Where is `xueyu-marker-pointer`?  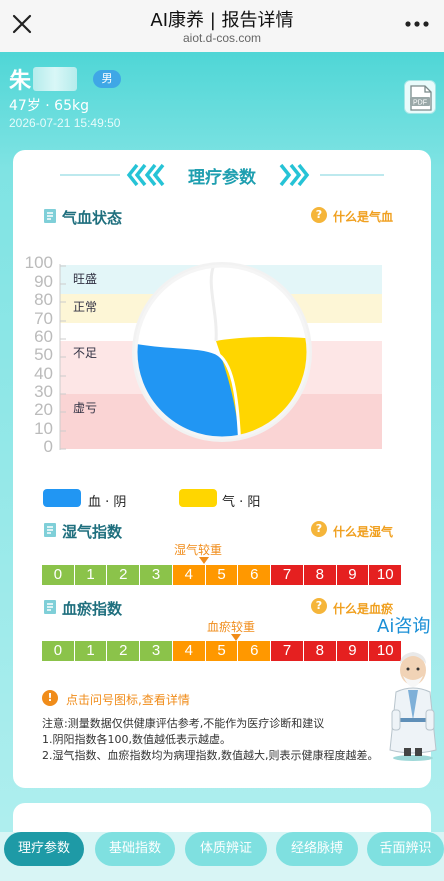 xueyu-marker-pointer is located at coordinates (236, 637).